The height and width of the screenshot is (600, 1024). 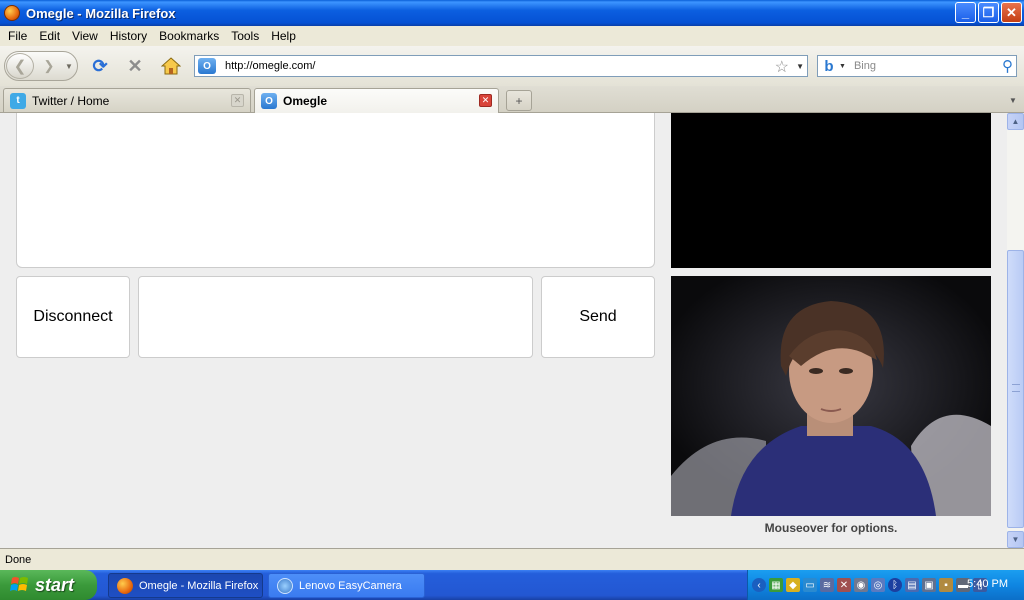 I want to click on search-bar: b ▼ Bing ⚲, so click(x=917, y=66).